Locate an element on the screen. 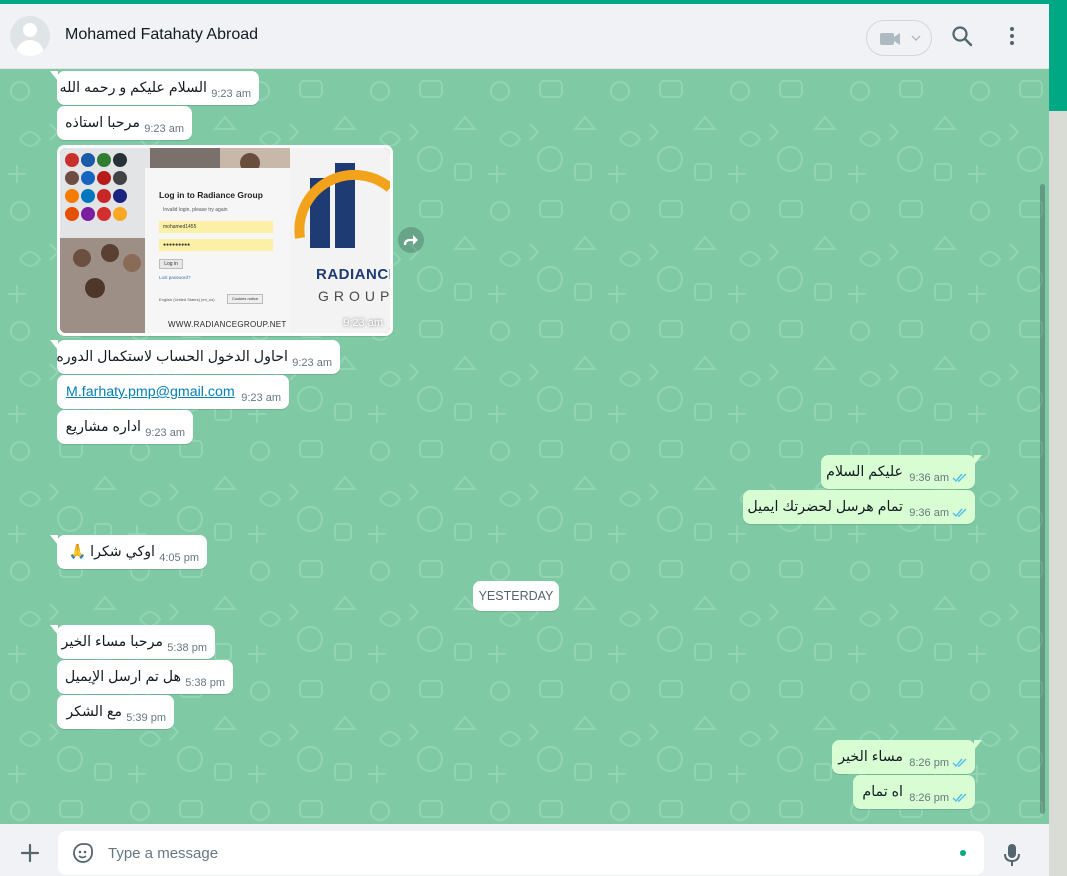  right-gutter is located at coordinates (1058, 493).